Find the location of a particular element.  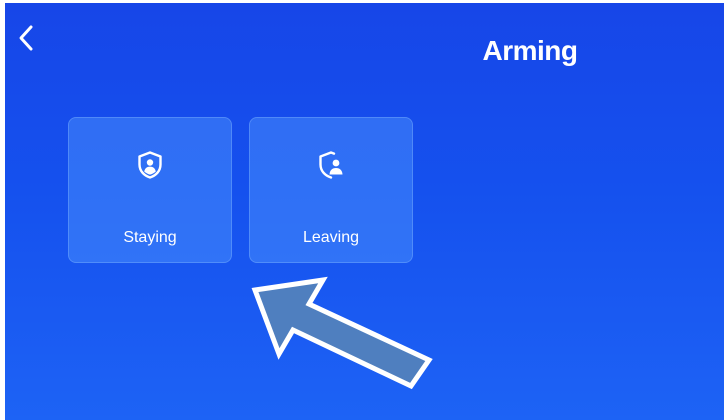

shield-user-icon is located at coordinates (150, 165).